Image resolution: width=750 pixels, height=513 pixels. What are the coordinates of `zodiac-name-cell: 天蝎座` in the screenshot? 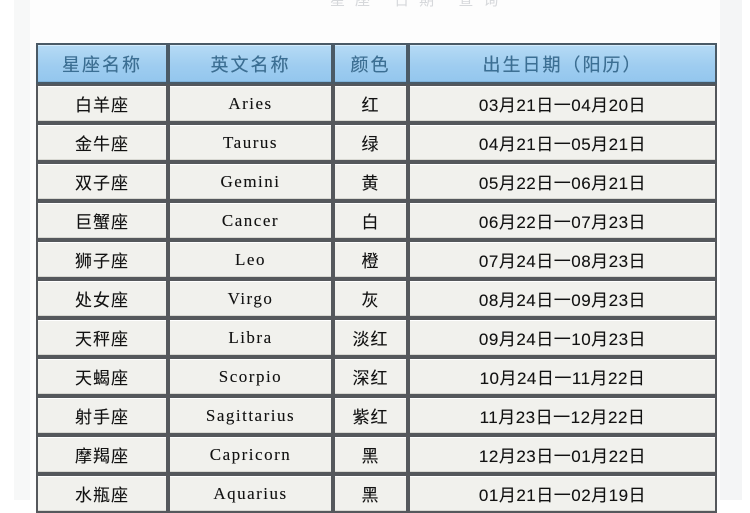 It's located at (102, 376).